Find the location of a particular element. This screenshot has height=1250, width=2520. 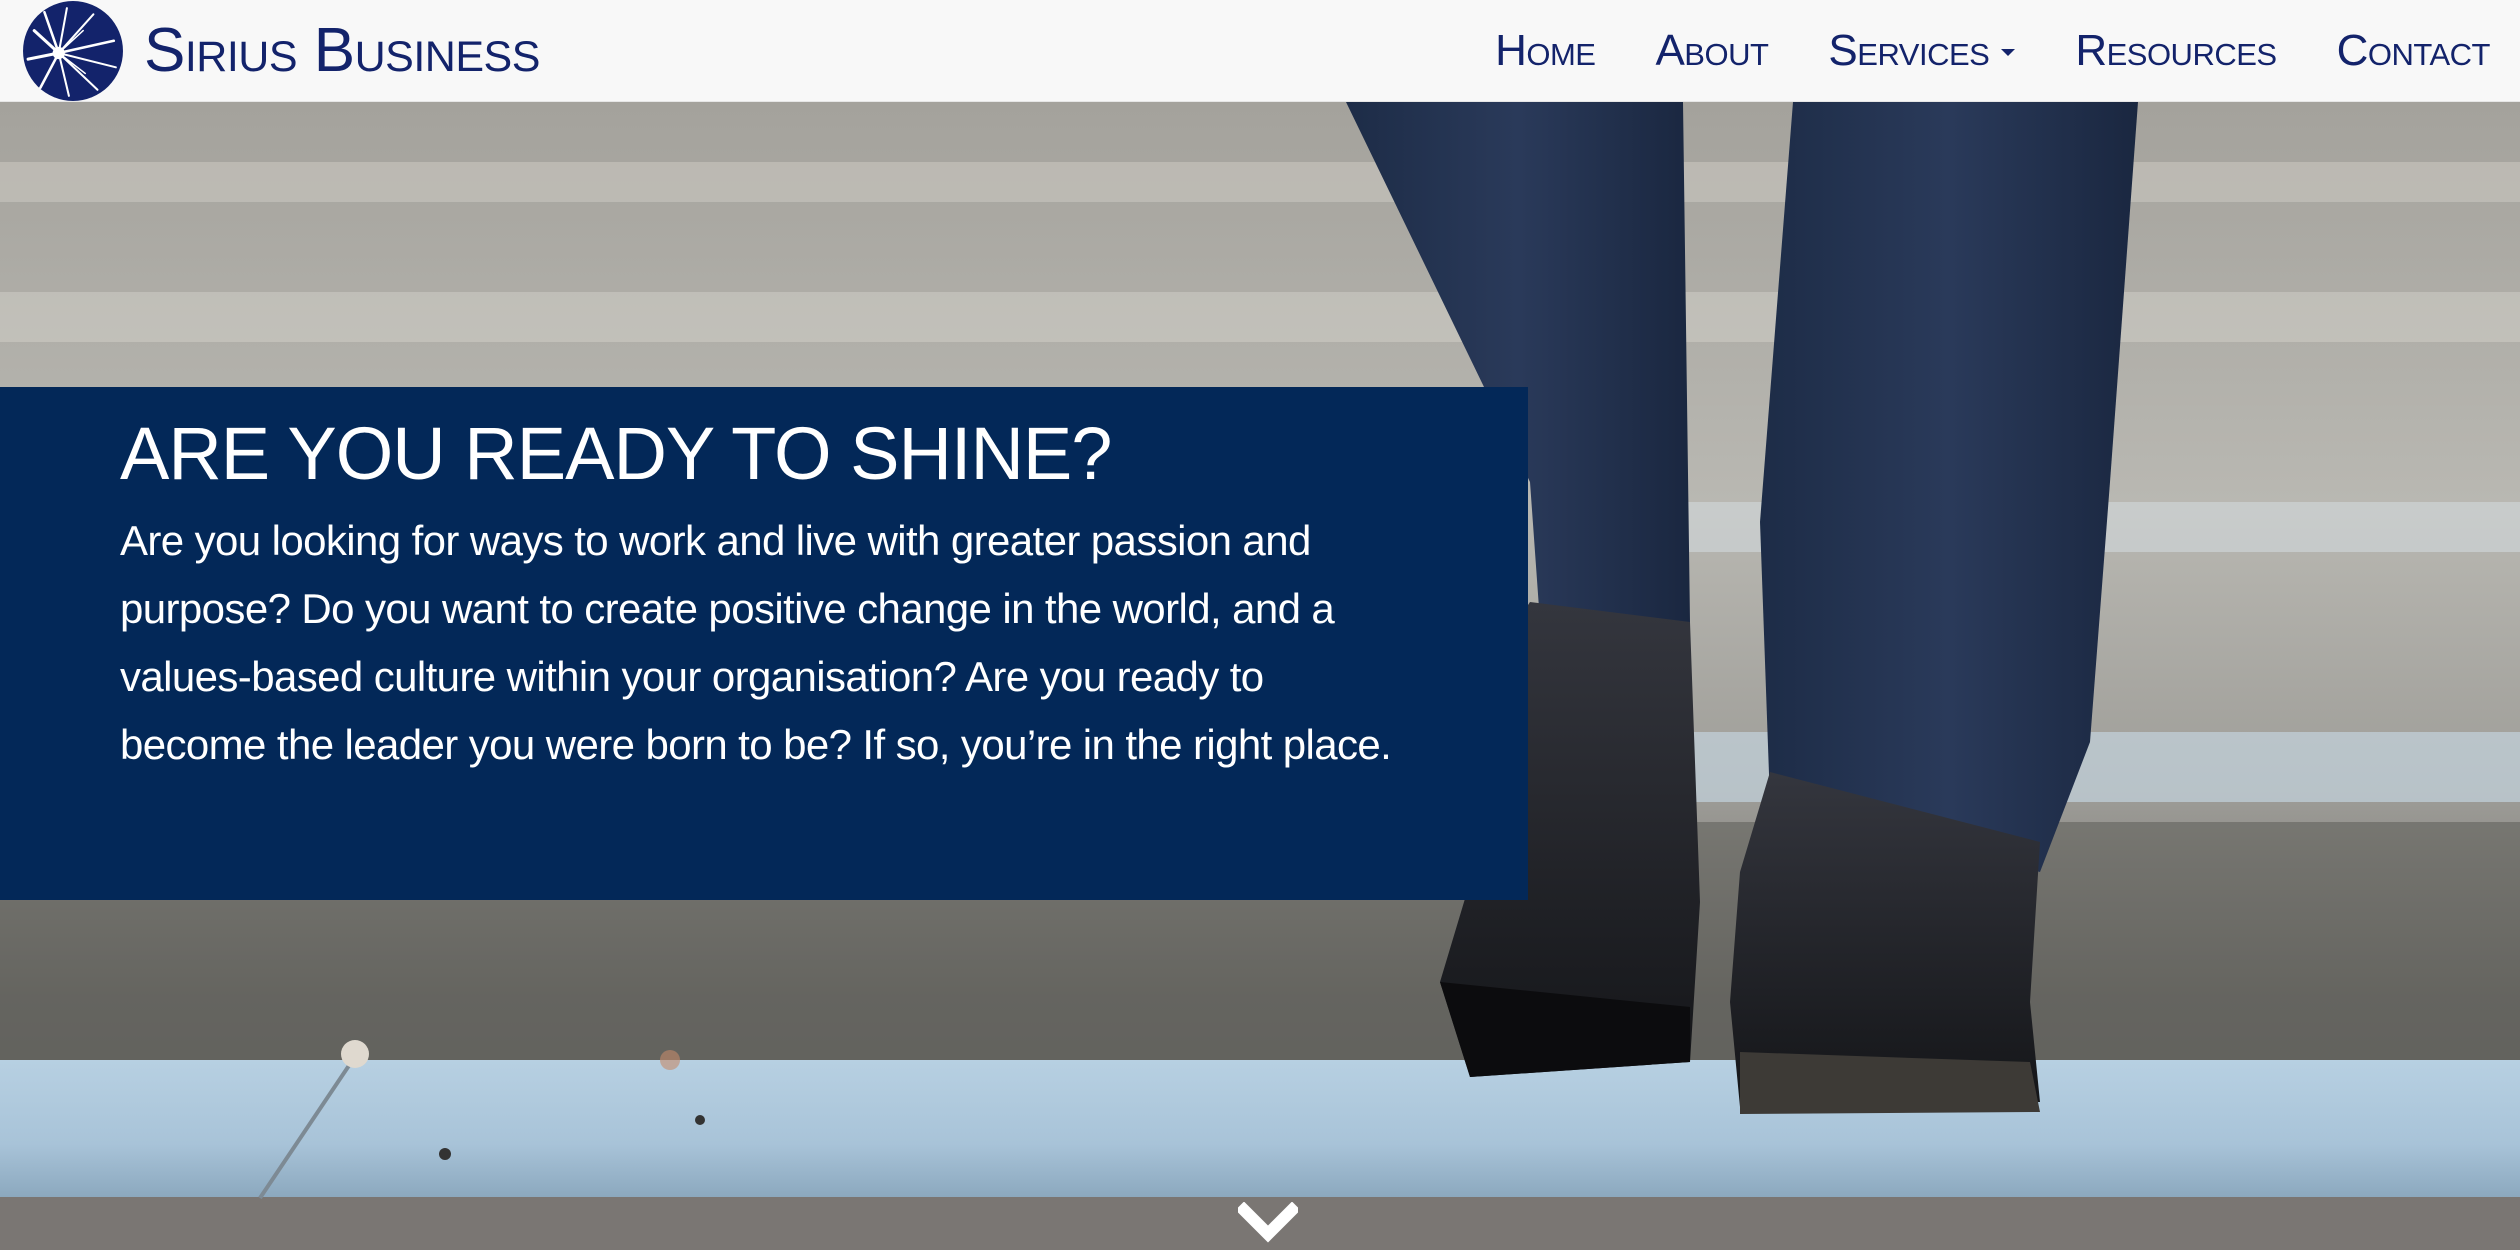

nav-home: Home is located at coordinates (1545, 51).